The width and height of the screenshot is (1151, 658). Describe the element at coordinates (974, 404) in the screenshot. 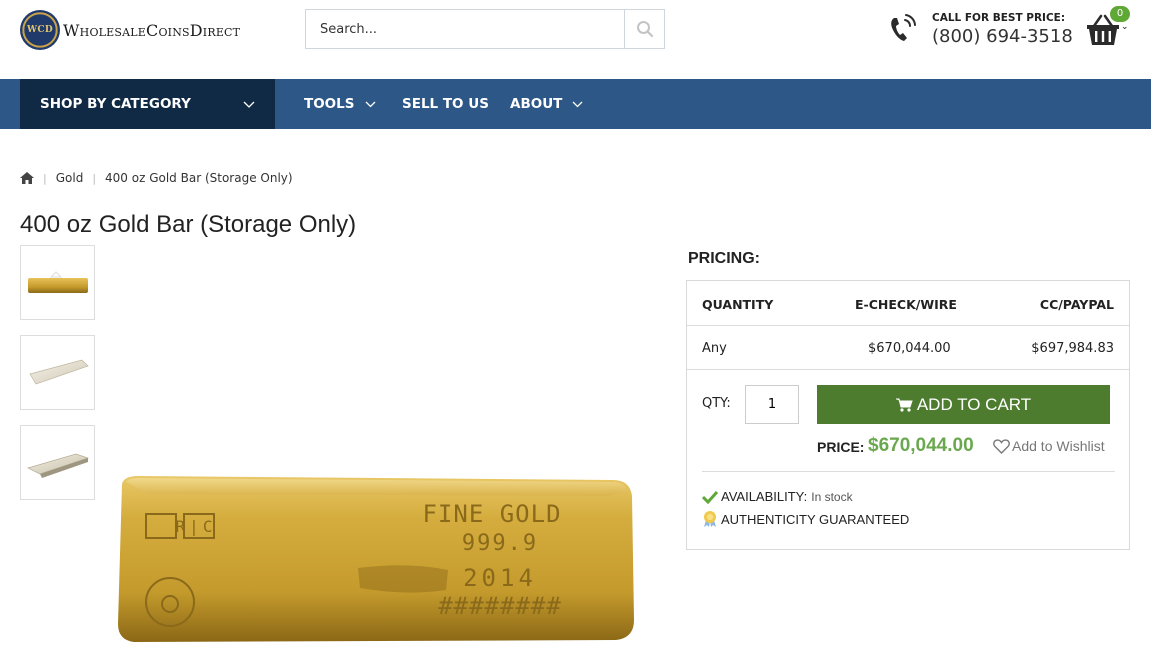

I see `add-to-cart-label: ADD TO CART` at that location.